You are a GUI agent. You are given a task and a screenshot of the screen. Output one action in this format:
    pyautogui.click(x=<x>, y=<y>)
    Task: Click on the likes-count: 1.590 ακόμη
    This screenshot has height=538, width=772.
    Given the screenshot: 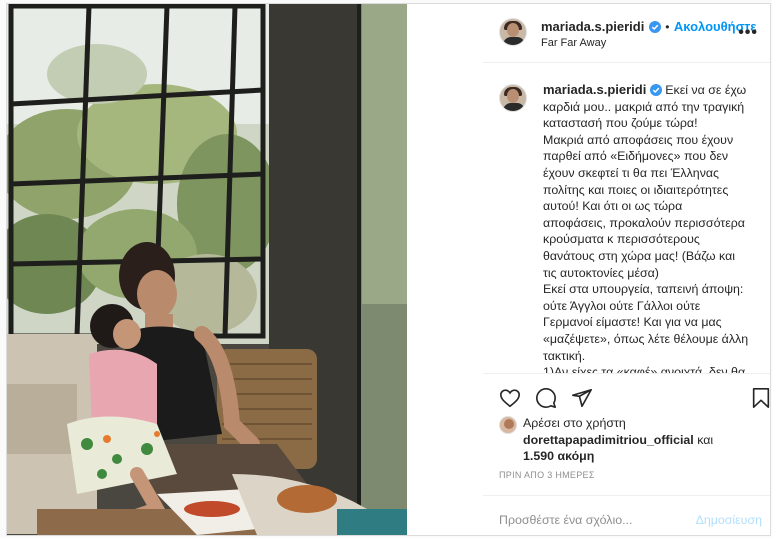 What is the action you would take?
    pyautogui.click(x=558, y=456)
    